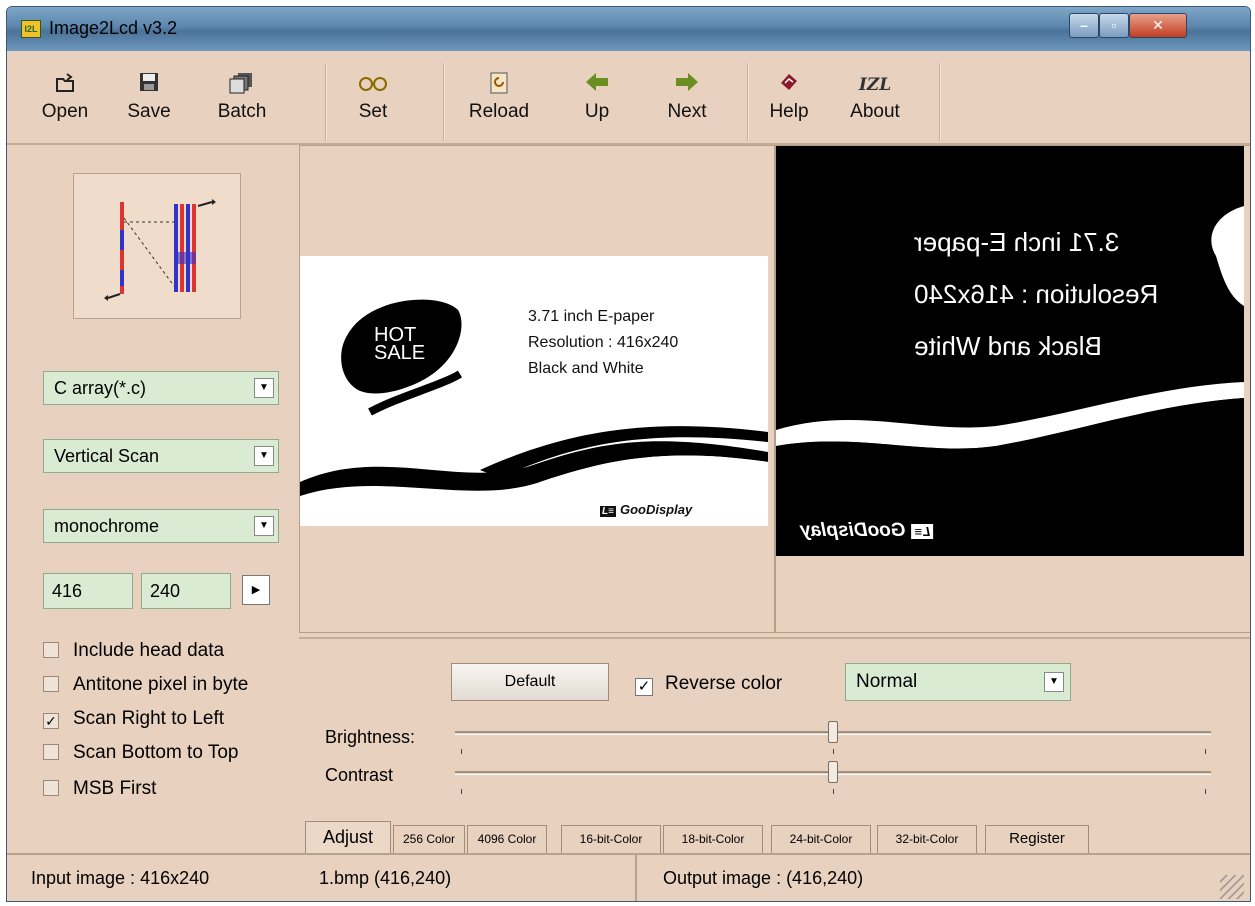  Describe the element at coordinates (833, 772) in the screenshot. I see `contrast-slider-thumb` at that location.